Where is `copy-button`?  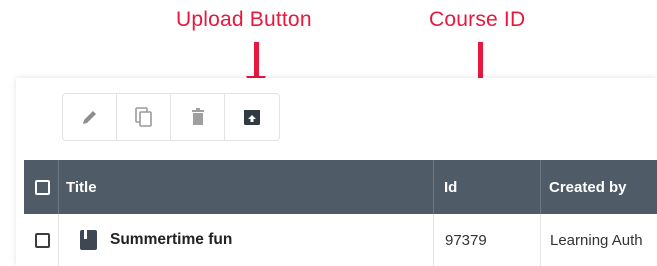 copy-button is located at coordinates (144, 117).